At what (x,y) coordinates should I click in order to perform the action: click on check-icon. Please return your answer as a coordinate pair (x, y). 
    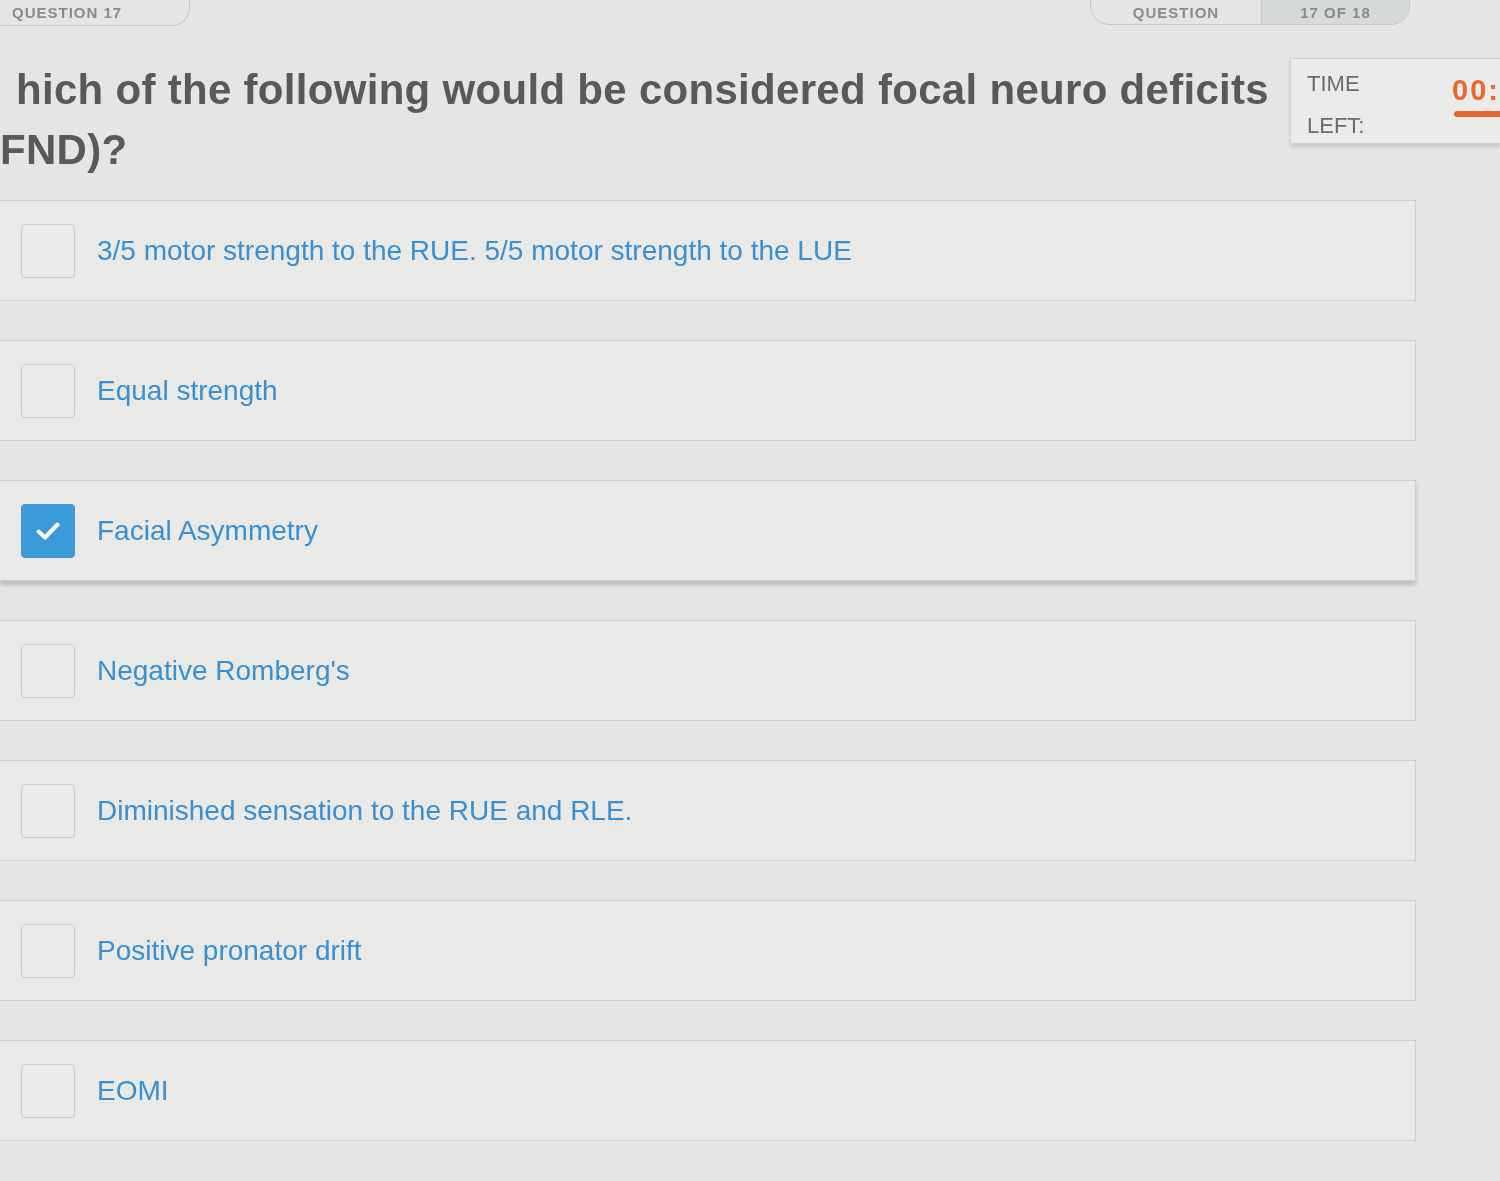
    Looking at the image, I should click on (48, 530).